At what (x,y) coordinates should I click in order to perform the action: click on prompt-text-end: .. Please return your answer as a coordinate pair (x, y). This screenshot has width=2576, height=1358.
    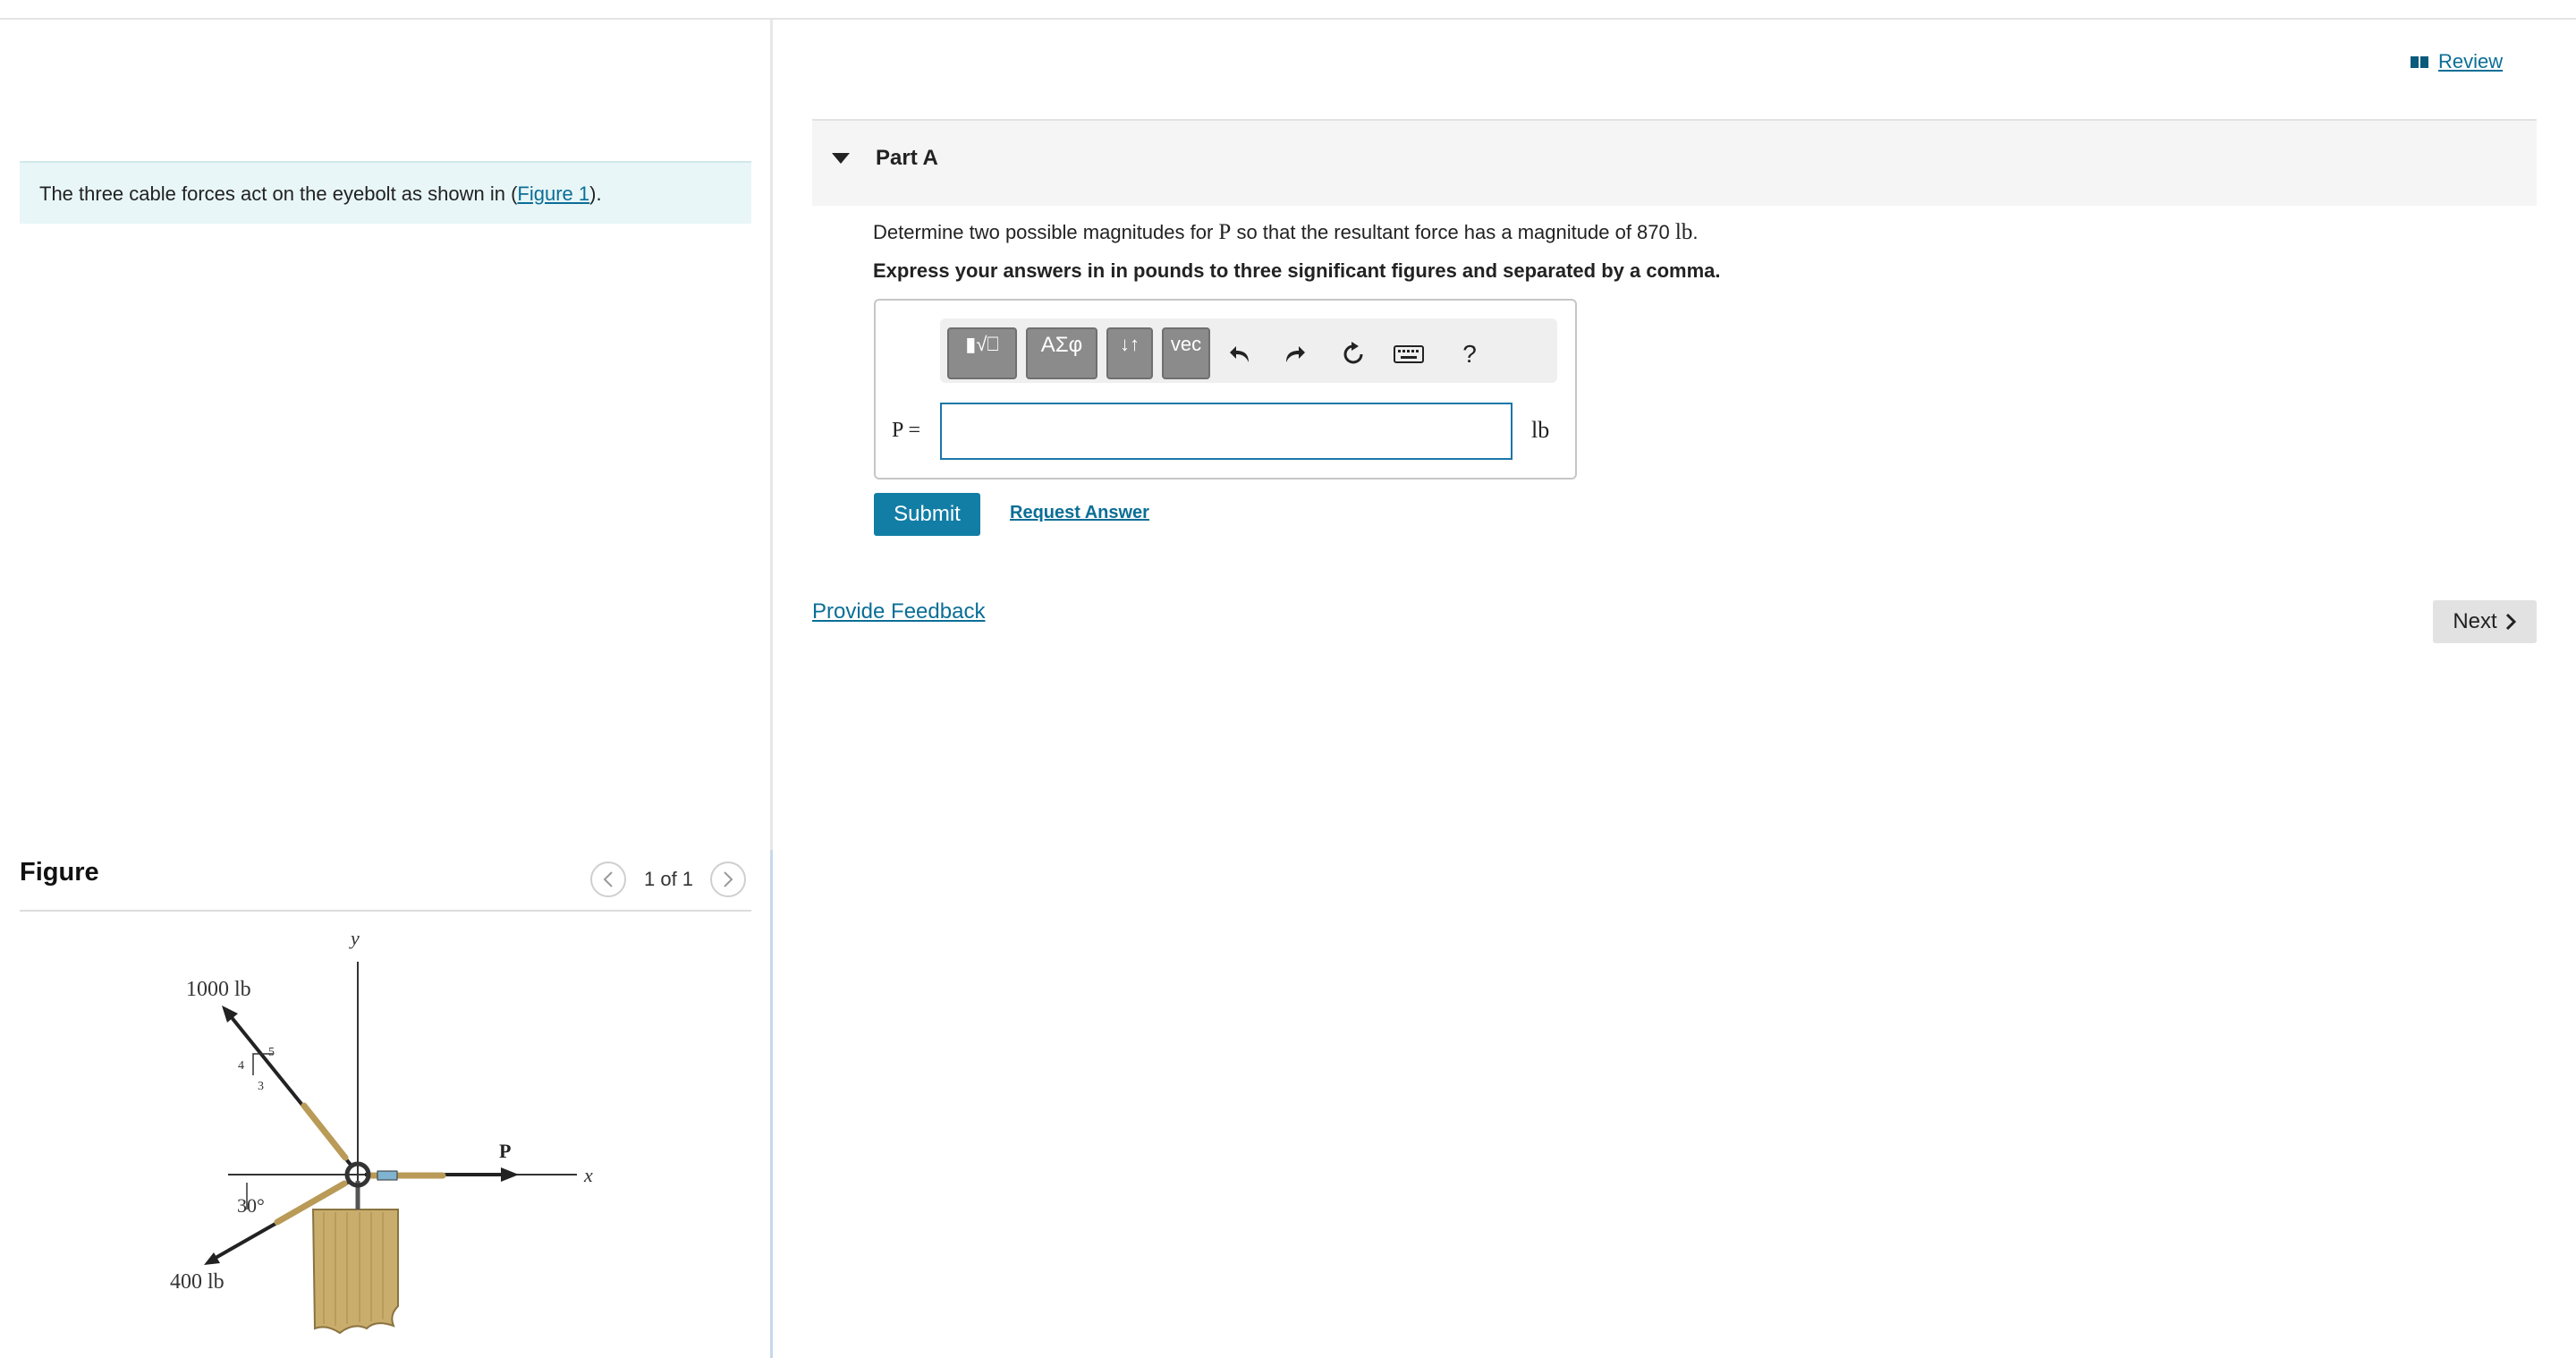
    Looking at the image, I should click on (1695, 232).